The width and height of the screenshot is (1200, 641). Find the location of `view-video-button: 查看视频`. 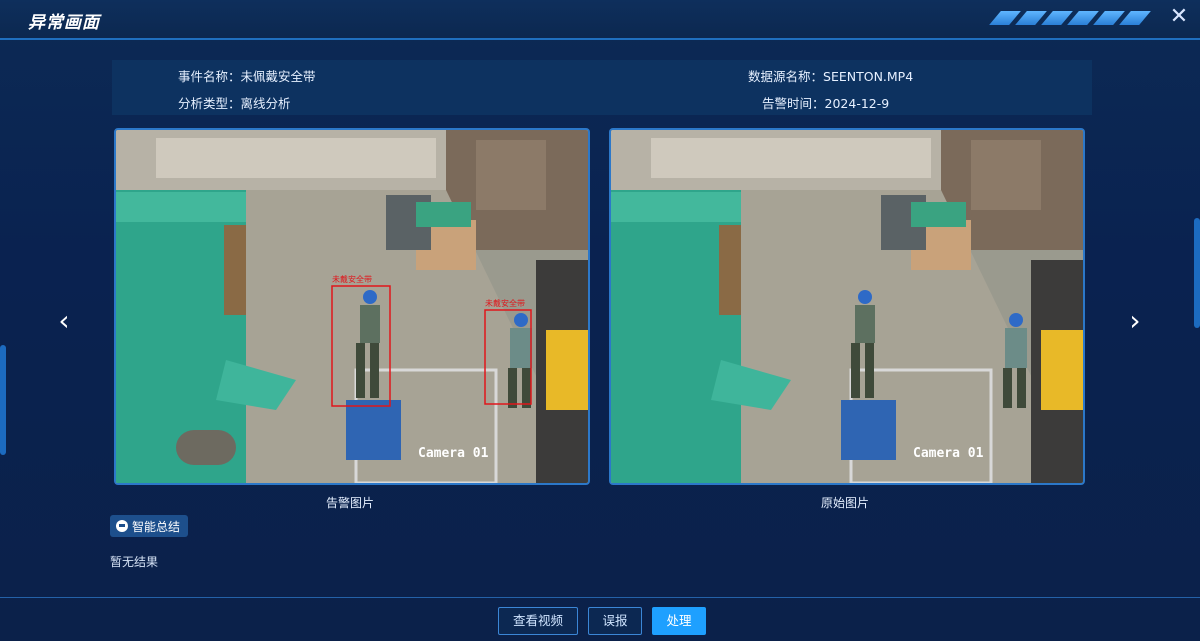

view-video-button: 查看视频 is located at coordinates (538, 621).